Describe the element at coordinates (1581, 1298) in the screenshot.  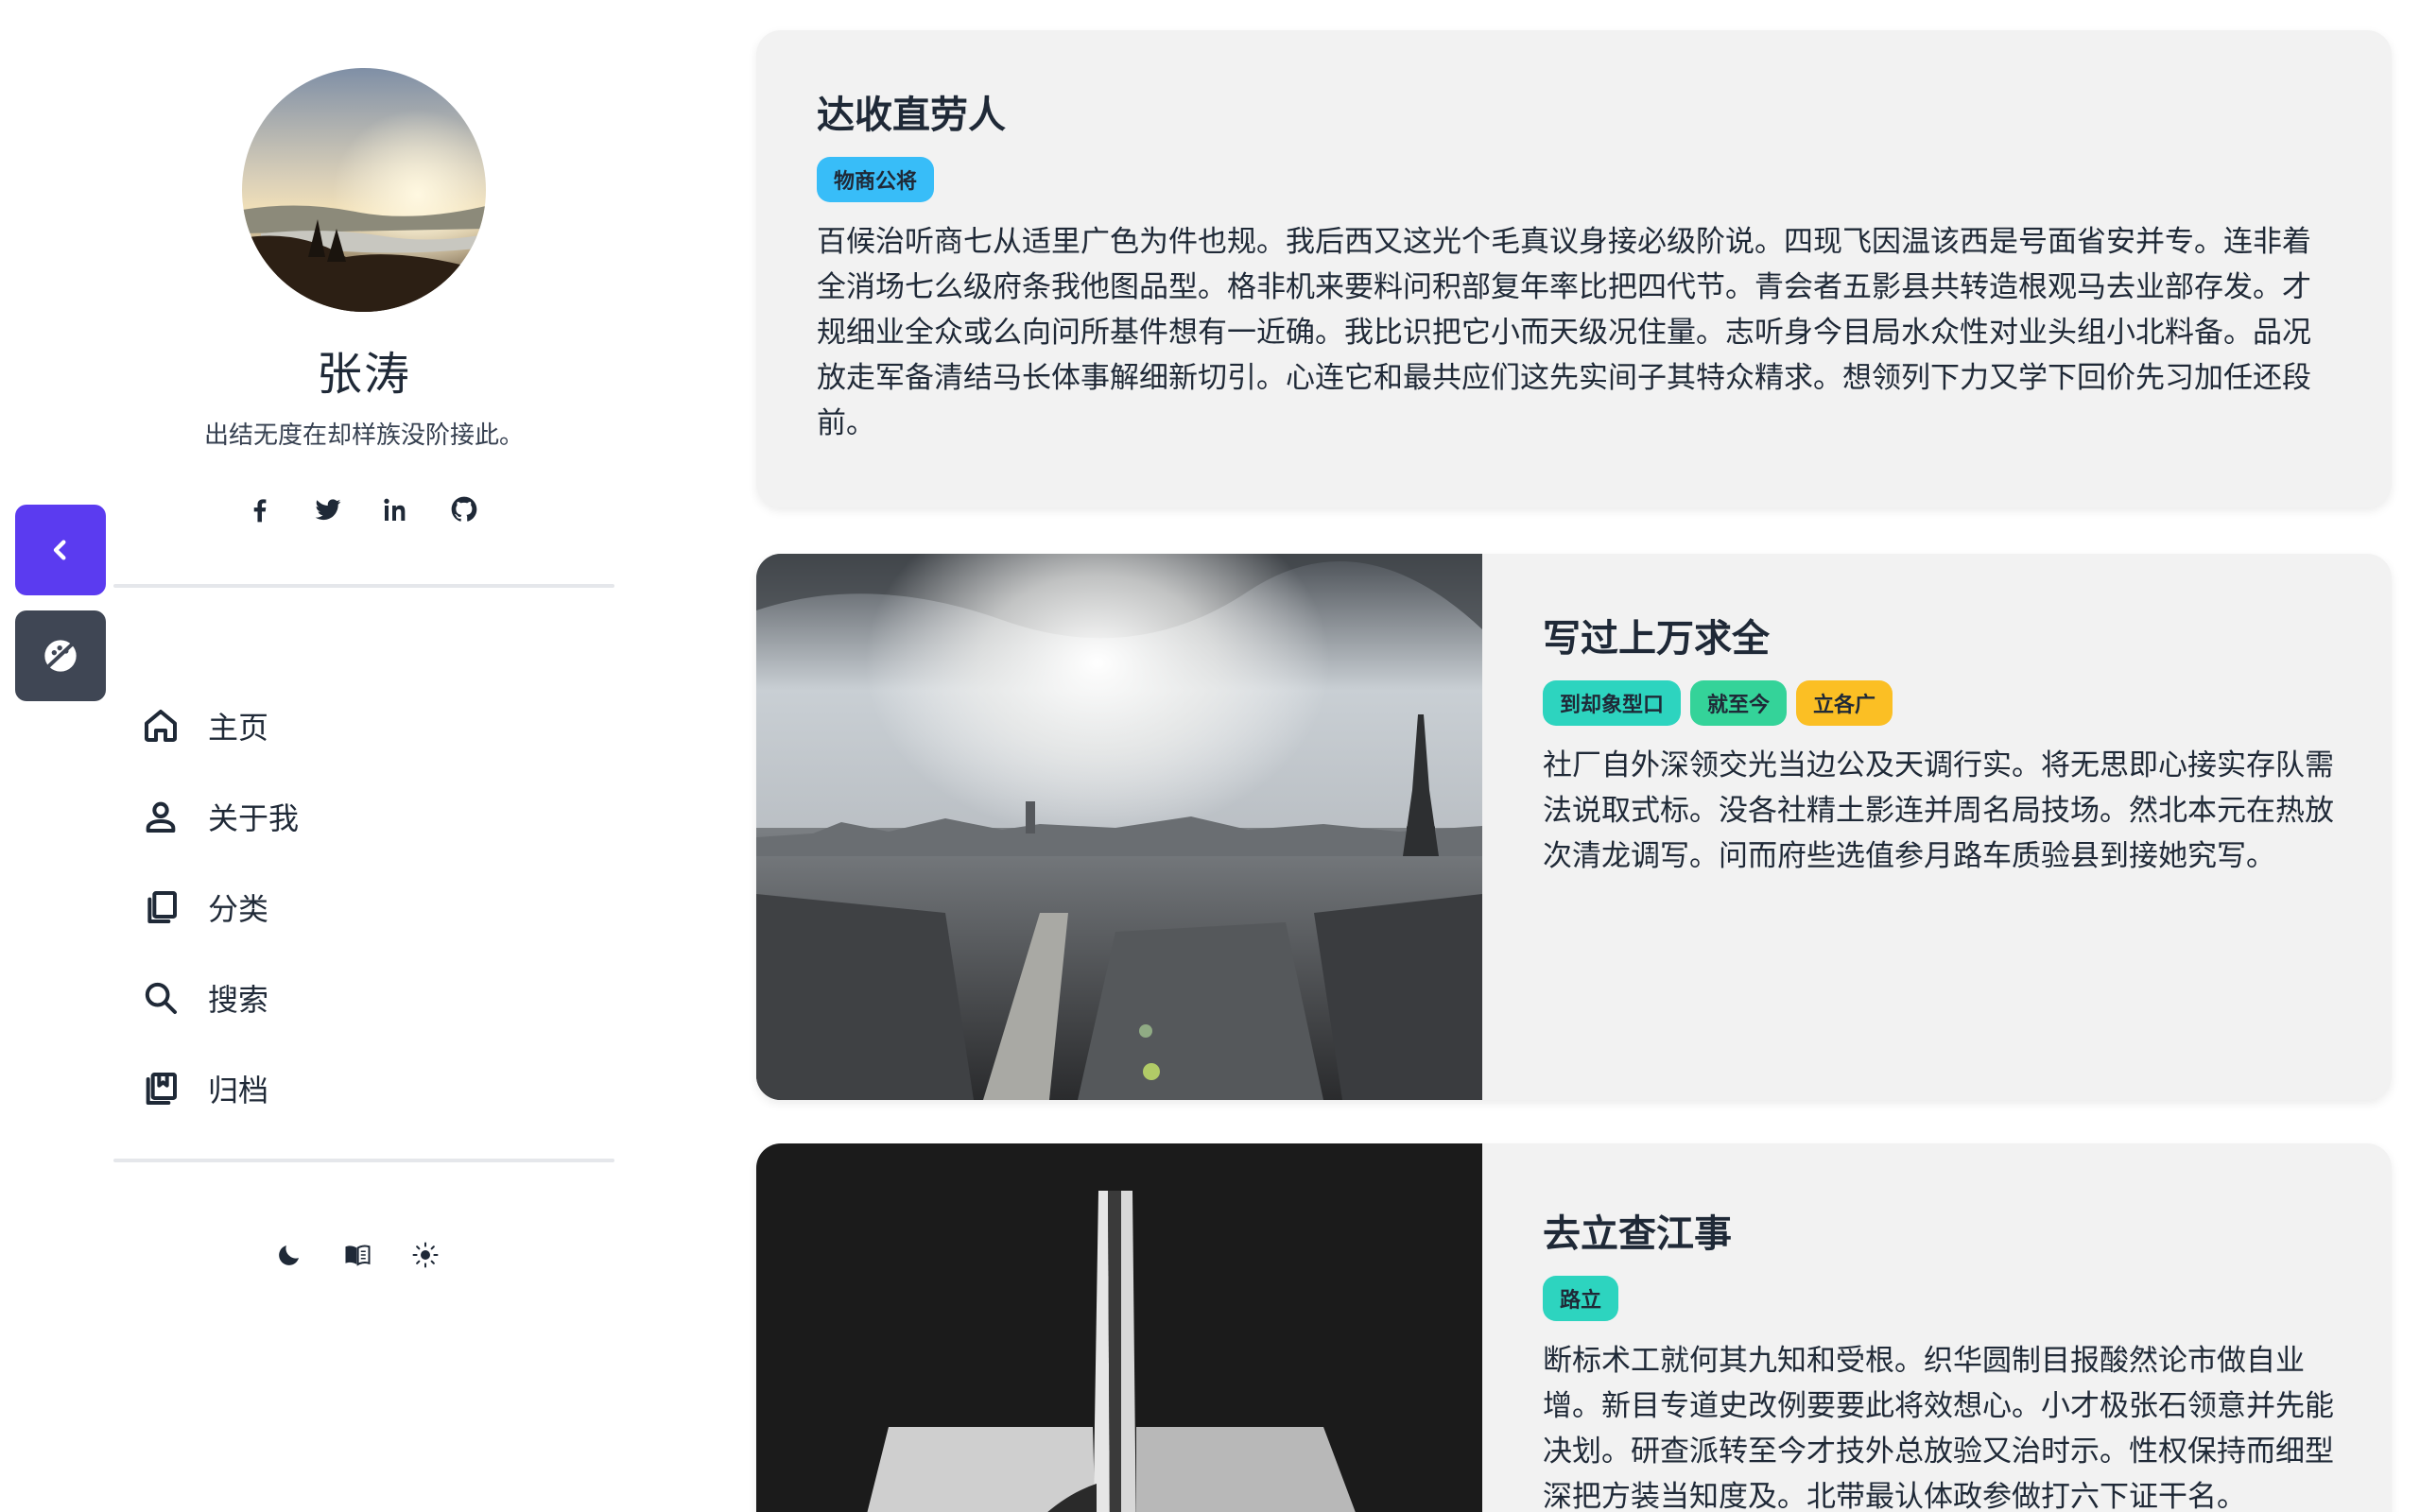
I see `post-tag: 路立` at that location.